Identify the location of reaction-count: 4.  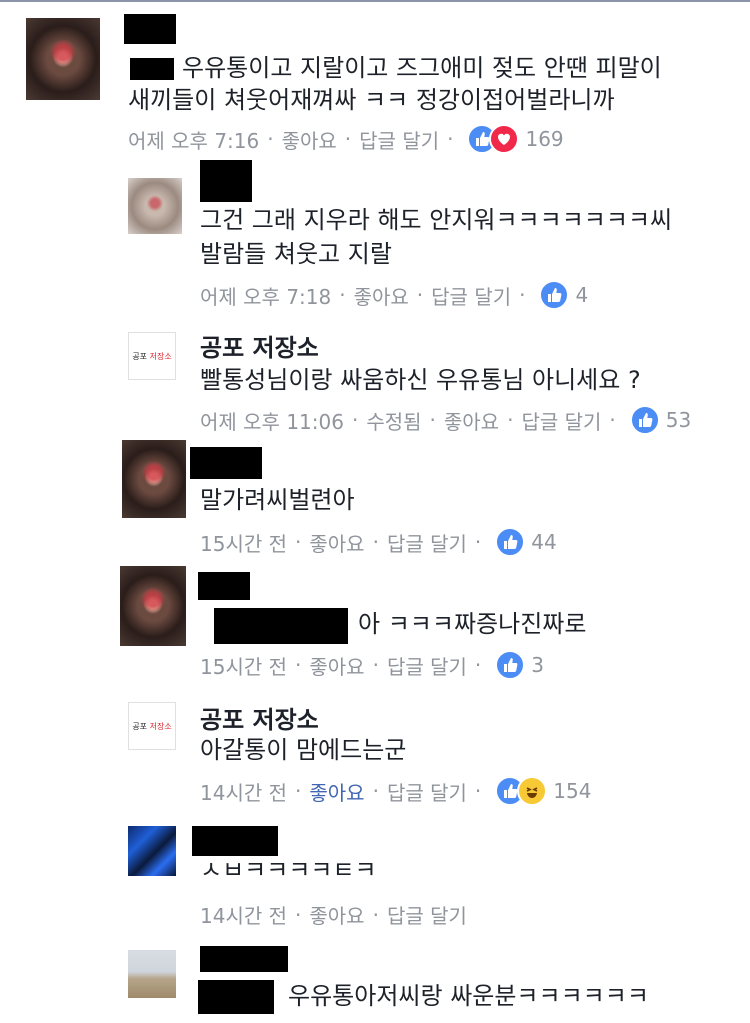
(582, 295).